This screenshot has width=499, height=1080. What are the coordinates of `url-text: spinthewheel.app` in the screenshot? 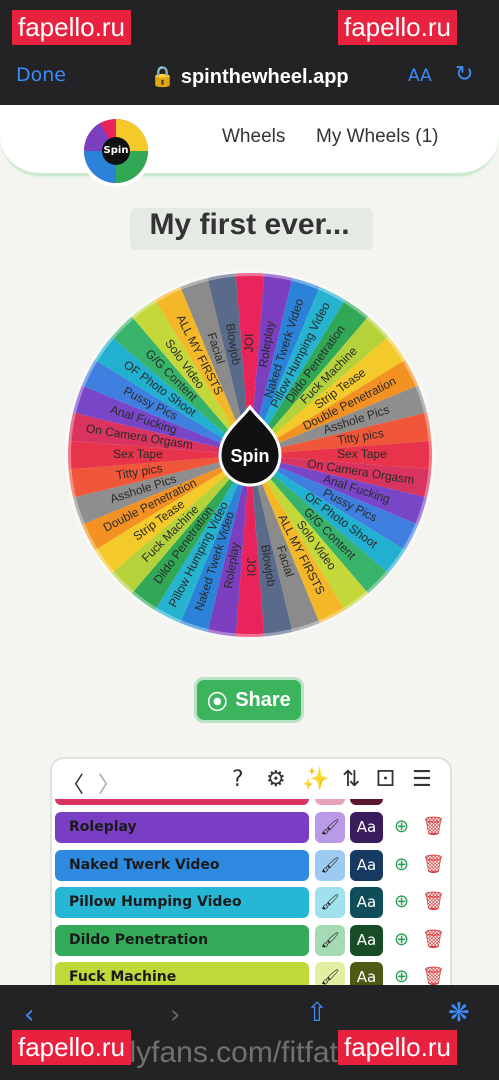 It's located at (264, 77).